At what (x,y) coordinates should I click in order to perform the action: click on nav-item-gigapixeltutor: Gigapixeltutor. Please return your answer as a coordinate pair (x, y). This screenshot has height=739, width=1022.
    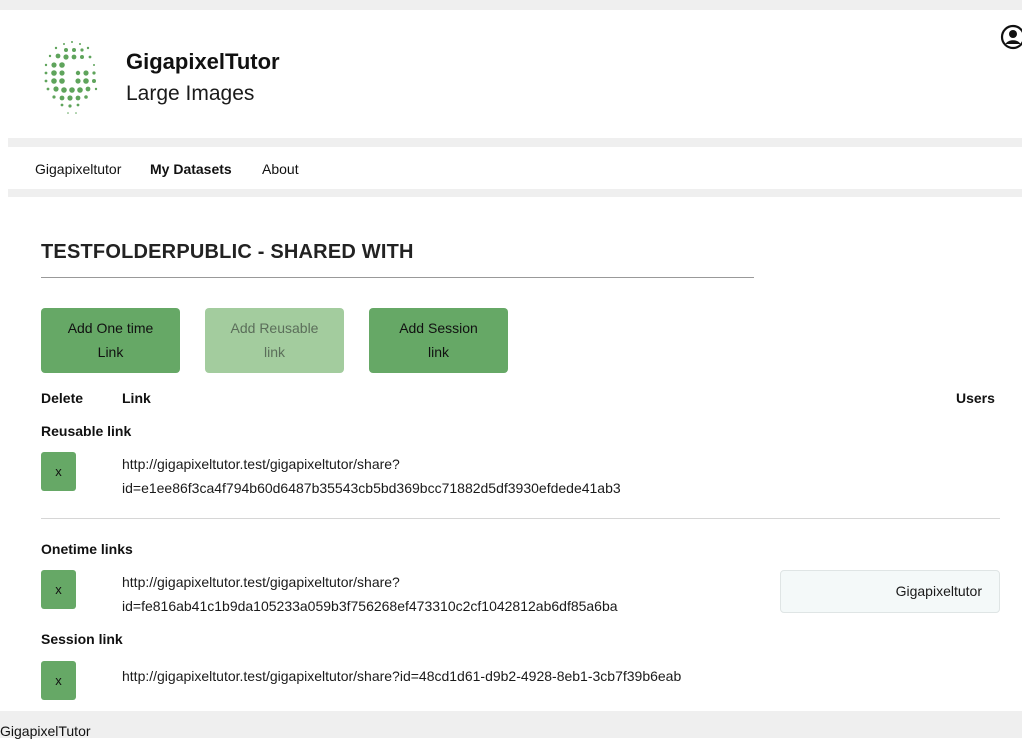
    Looking at the image, I should click on (78, 169).